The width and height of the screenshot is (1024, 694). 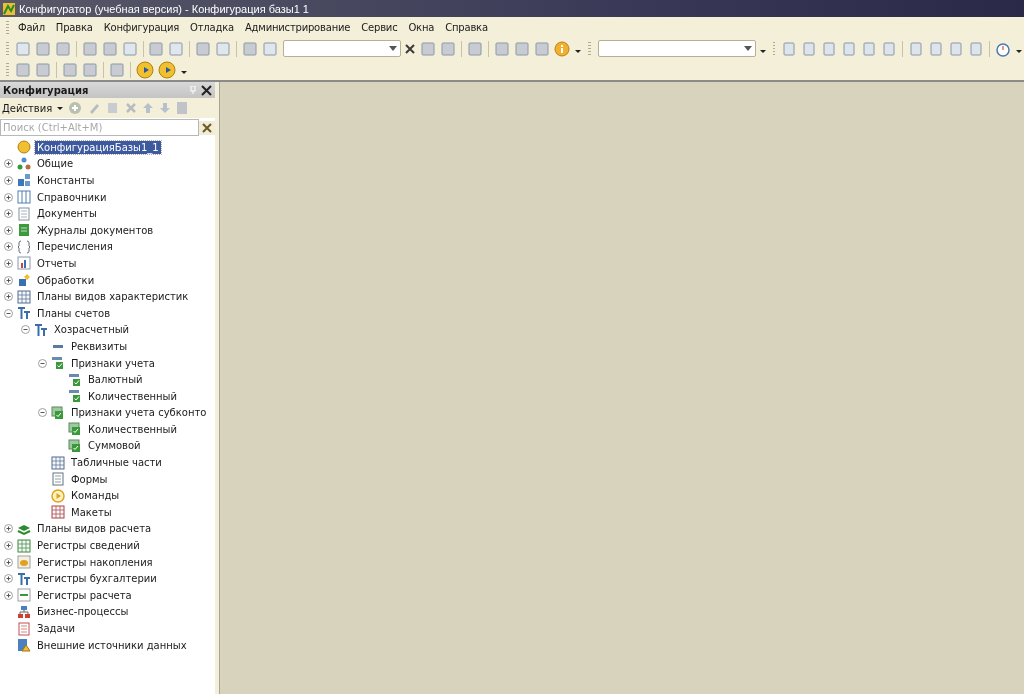 What do you see at coordinates (113, 297) in the screenshot?
I see `tree-item: Планы видов характеристик` at bounding box center [113, 297].